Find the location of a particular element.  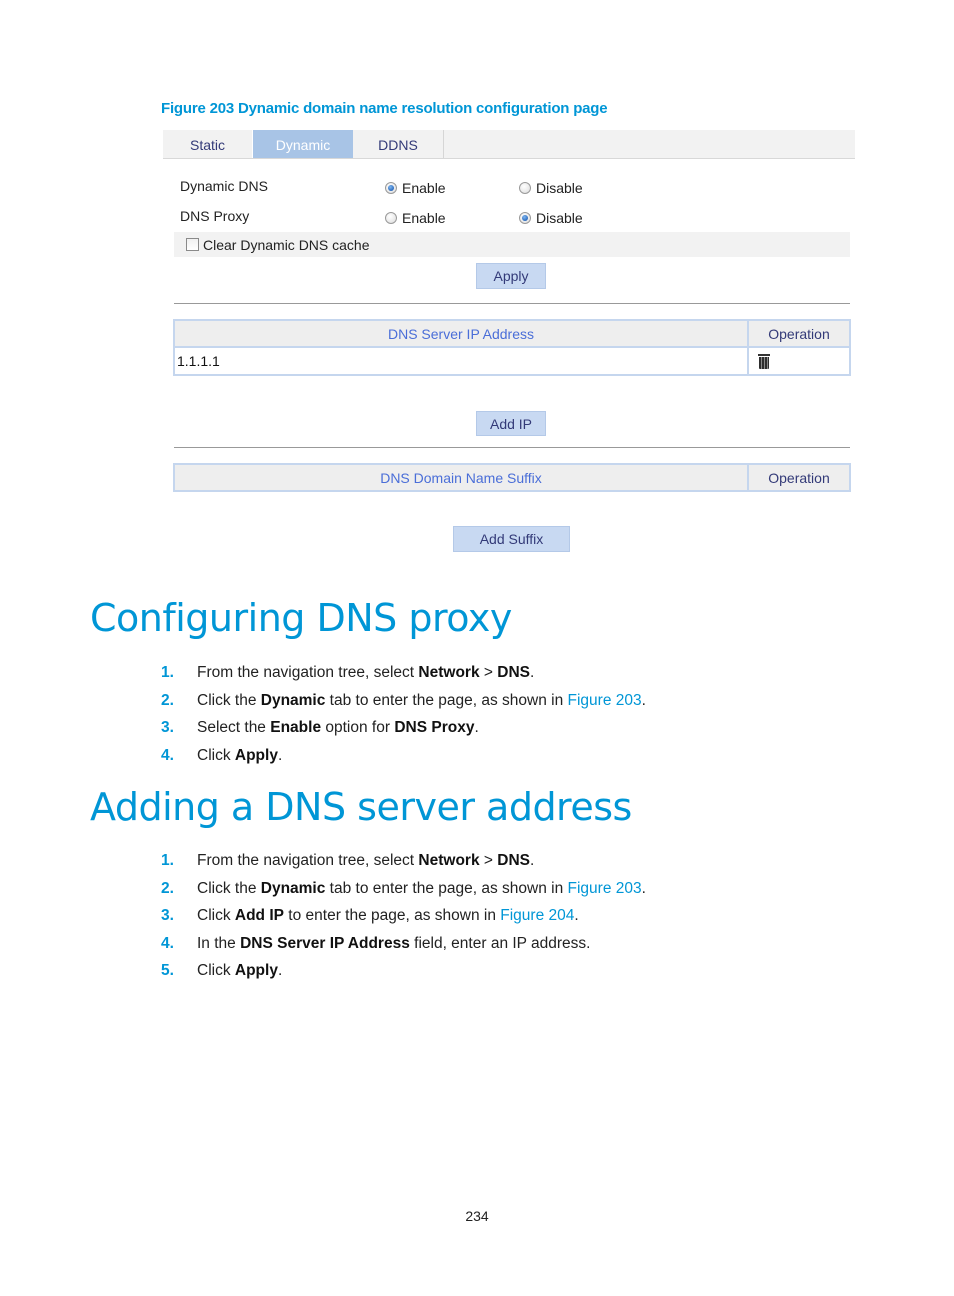

dns-suffix-table: DNS Domain Name Suffix Operation is located at coordinates (512, 477).